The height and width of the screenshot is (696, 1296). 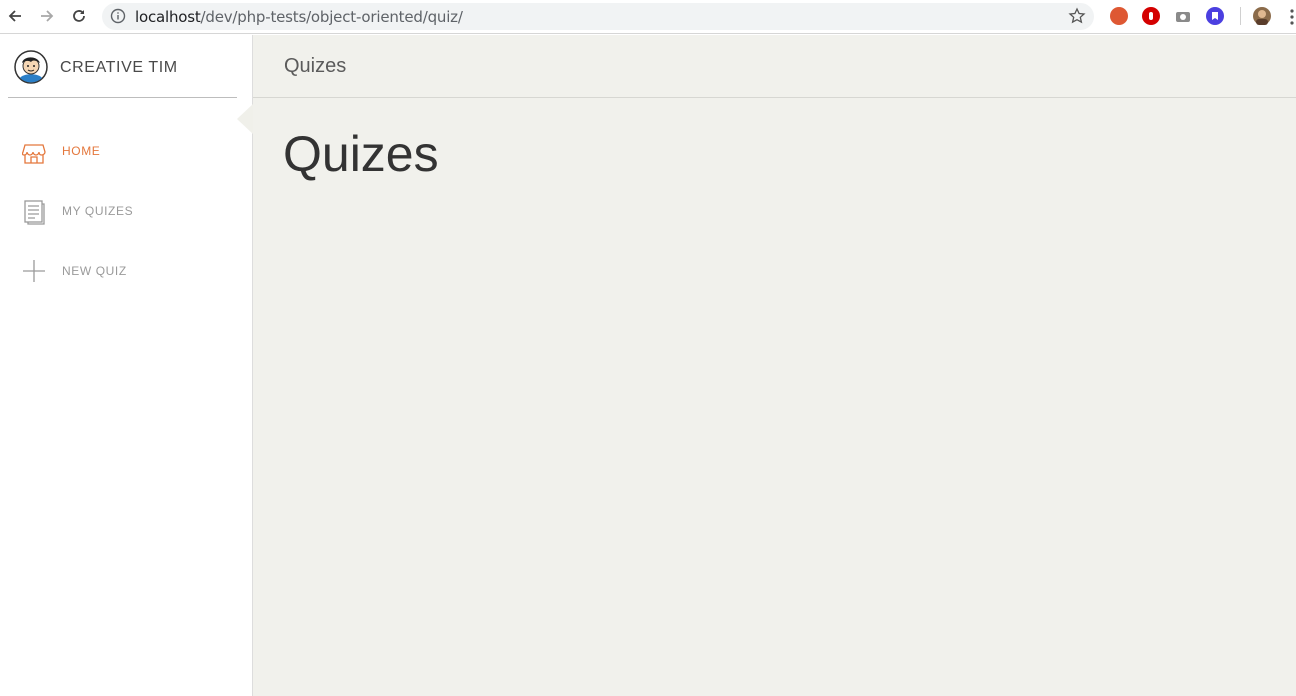 I want to click on camera-extension-icon, so click(x=1183, y=16).